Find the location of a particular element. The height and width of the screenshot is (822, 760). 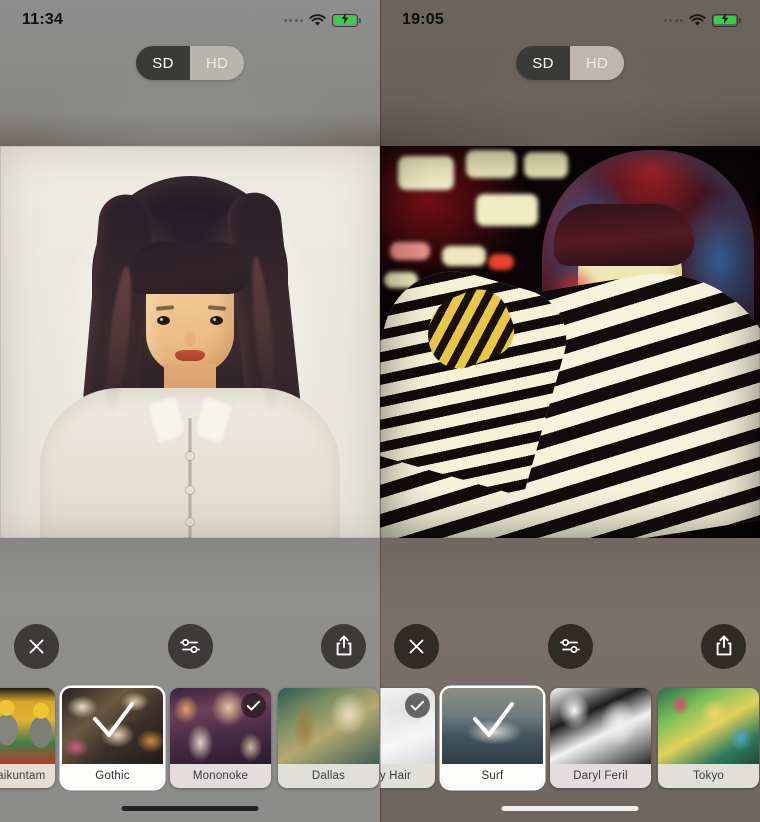

filter-strip: Curly Hair Surf Daryl Feril Tokyo is located at coordinates (570, 735).